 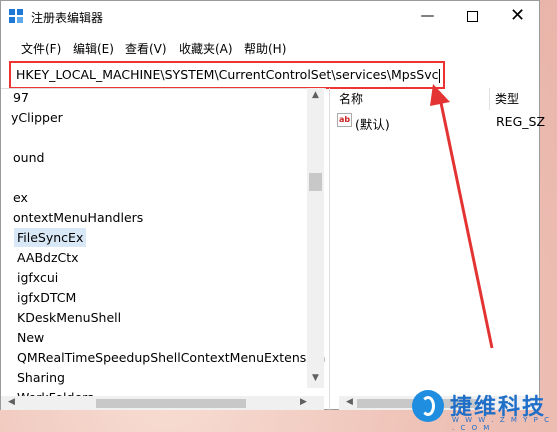 I want to click on menu-help: 帮助(H), so click(x=265, y=48).